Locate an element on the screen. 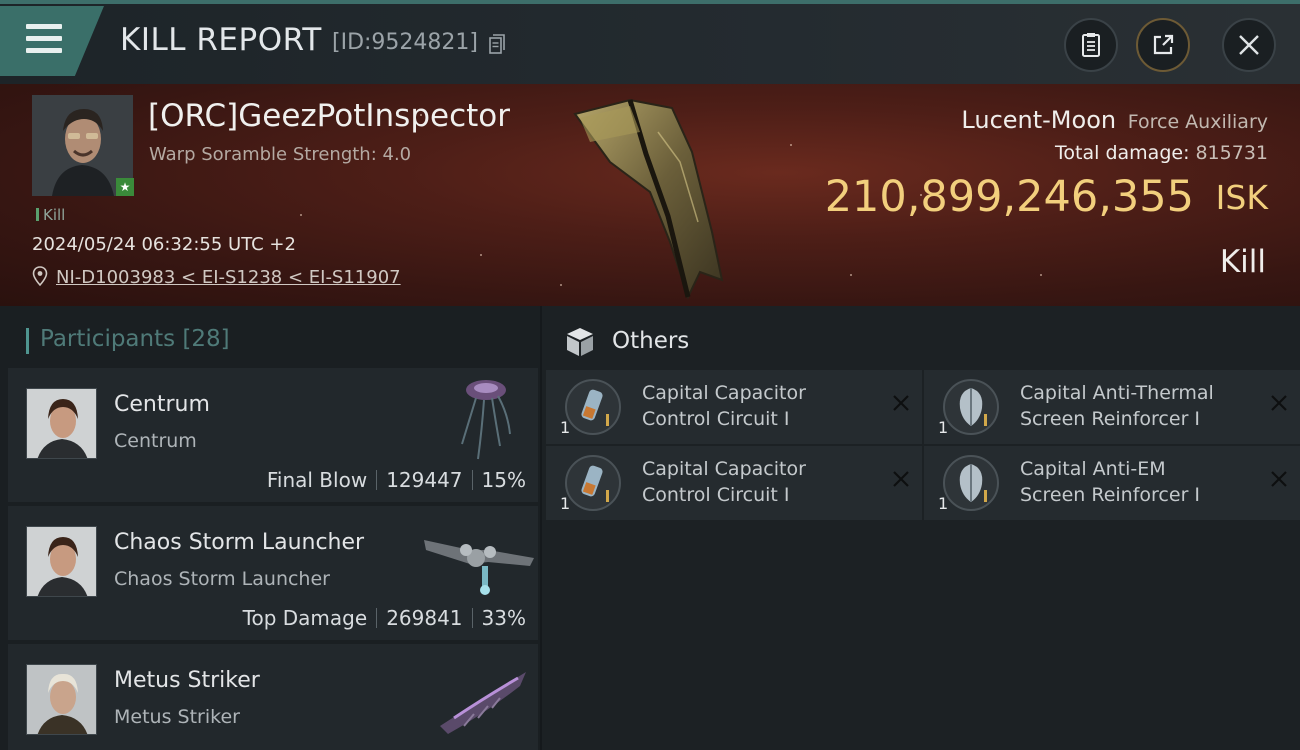 The width and height of the screenshot is (1300, 750). participant-stats: Final Blow 129447 15% is located at coordinates (396, 480).